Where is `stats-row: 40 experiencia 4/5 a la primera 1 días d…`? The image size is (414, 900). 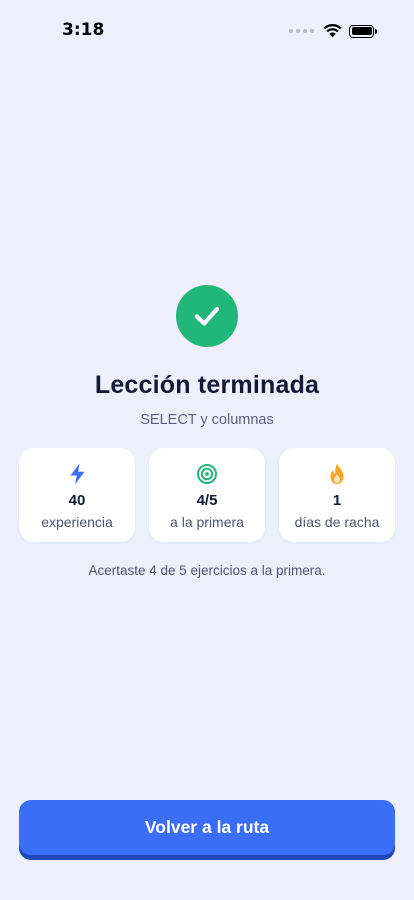 stats-row: 40 experiencia 4/5 a la primera 1 días d… is located at coordinates (207, 495).